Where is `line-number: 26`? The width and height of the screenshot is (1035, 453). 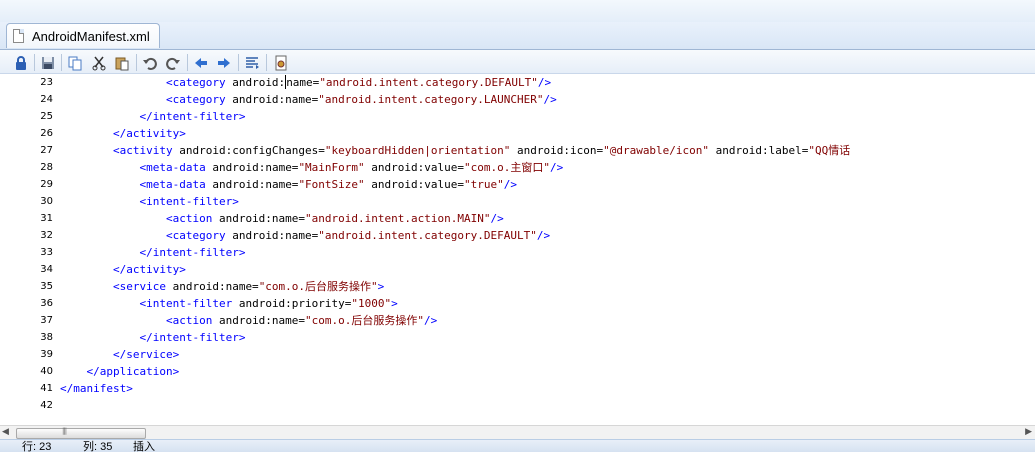
line-number: 26 is located at coordinates (46, 133).